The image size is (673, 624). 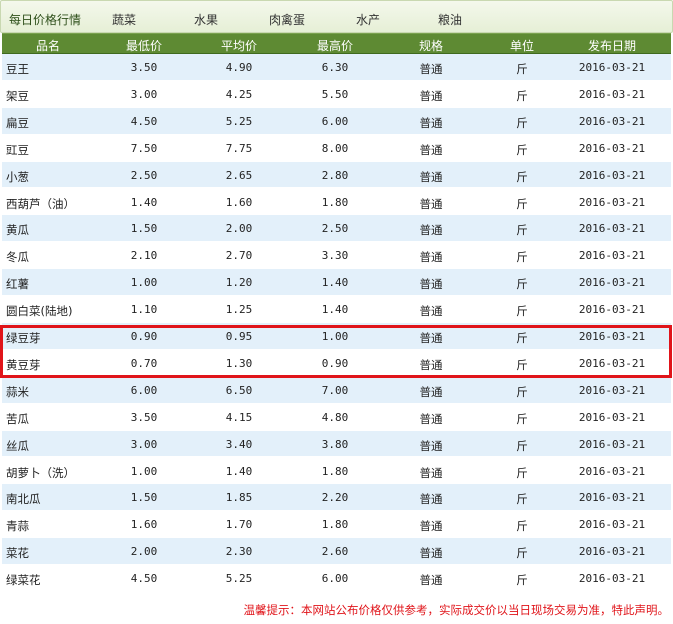 What do you see at coordinates (336, 336) in the screenshot?
I see `table-row: 绿豆芽 0.90 0.95 1.00 普通 斤 2016-03-21` at bounding box center [336, 336].